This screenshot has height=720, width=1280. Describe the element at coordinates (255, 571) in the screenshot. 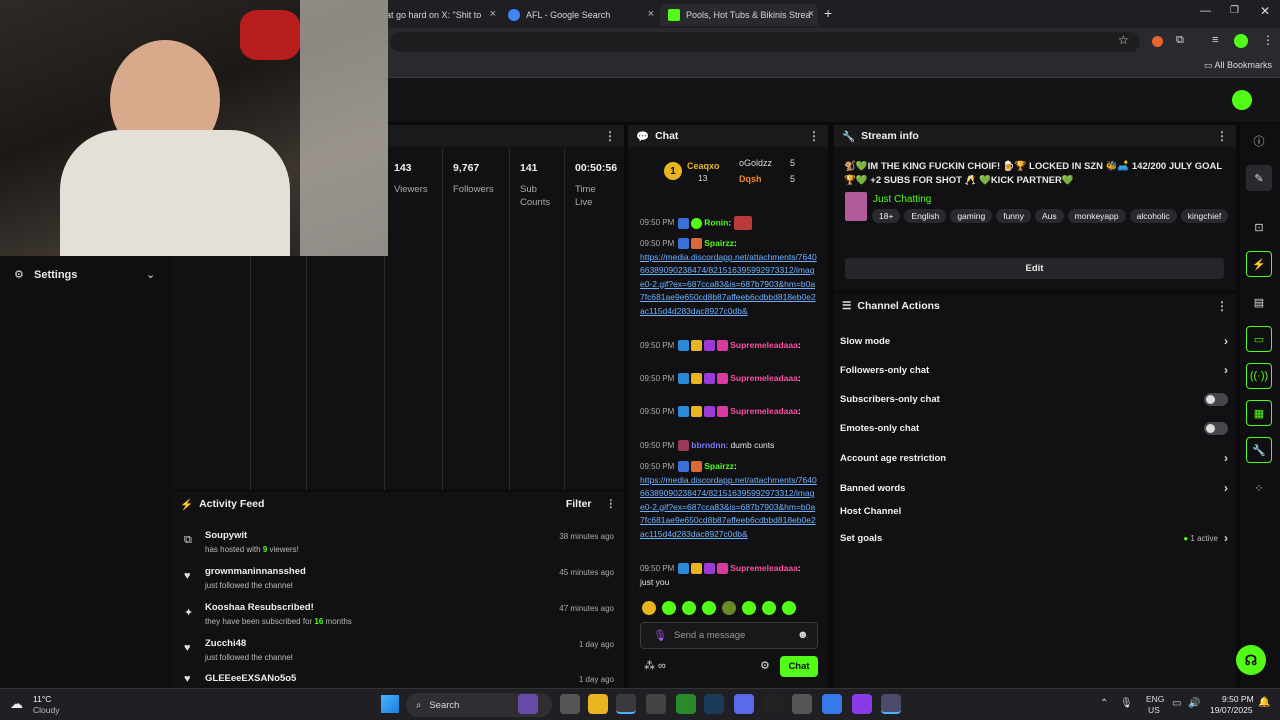

I see `activity-name: grownmaninnansshed` at that location.